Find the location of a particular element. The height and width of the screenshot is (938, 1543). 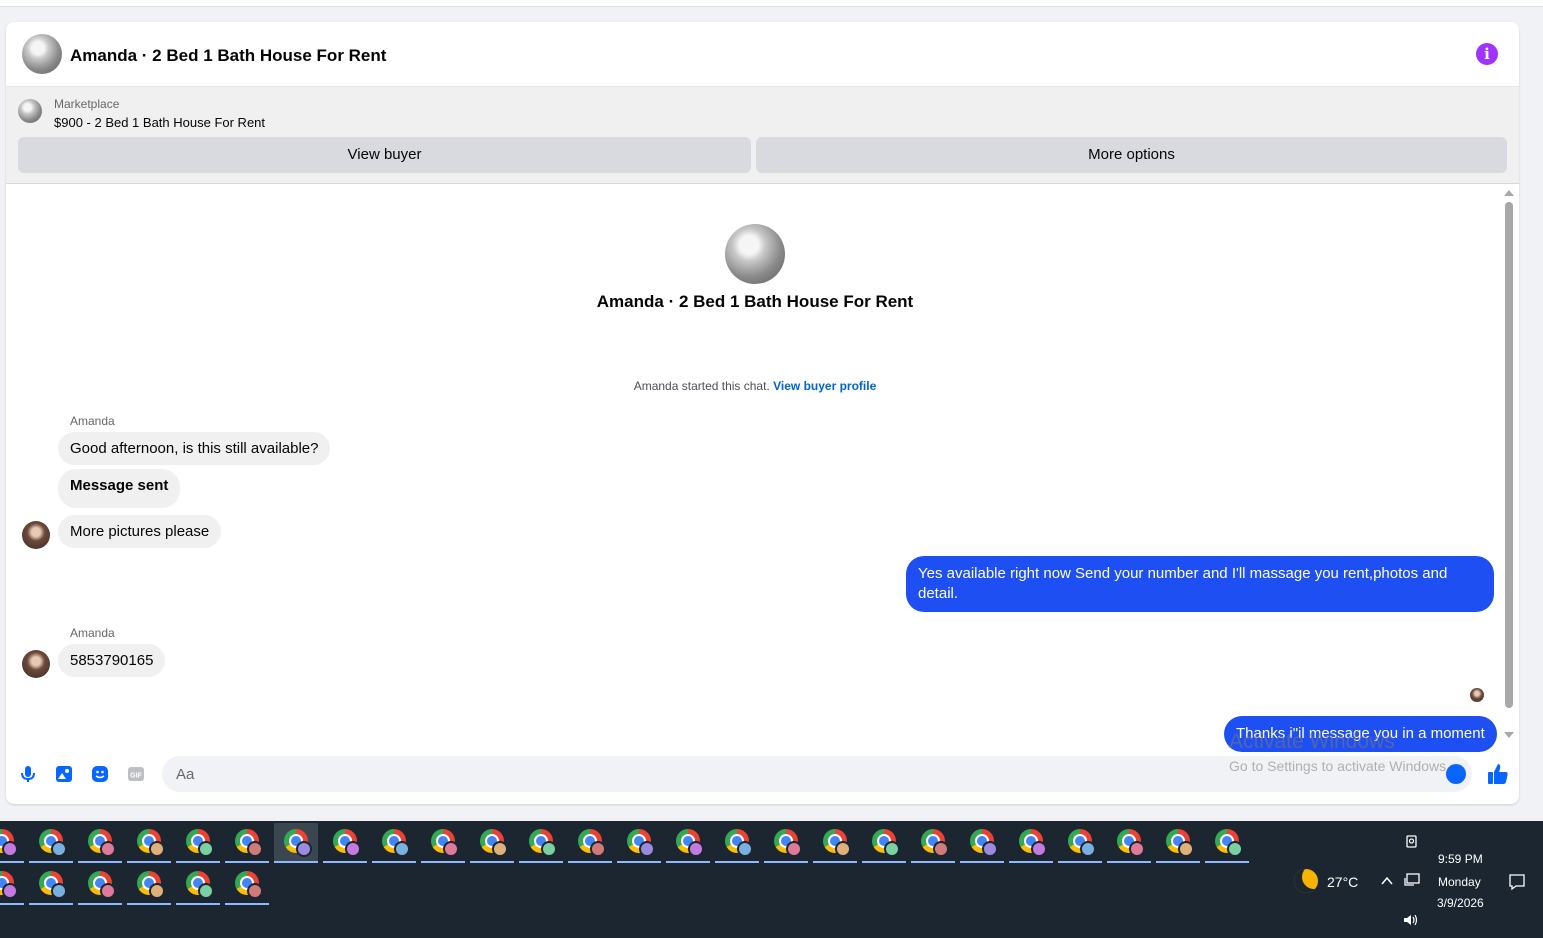

listing-title: $900 - 2 Bed 1 Bath House For Rent is located at coordinates (159, 122).